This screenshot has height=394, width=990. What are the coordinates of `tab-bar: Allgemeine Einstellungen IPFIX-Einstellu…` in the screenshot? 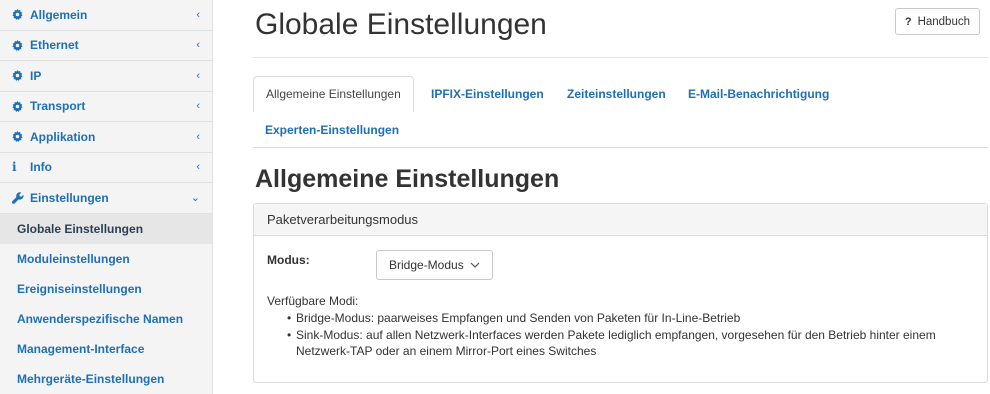 It's located at (620, 112).